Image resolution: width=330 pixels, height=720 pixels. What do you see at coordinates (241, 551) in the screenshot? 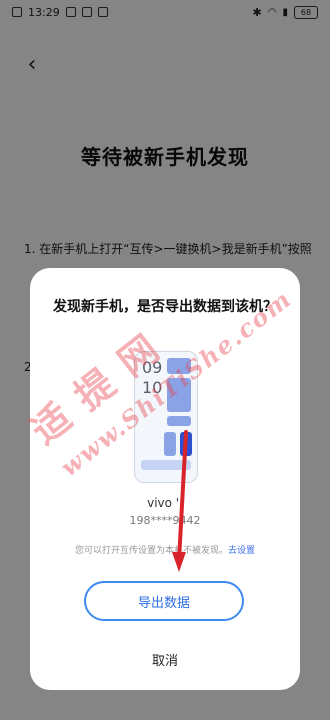
I see `settings-link: 去设置` at bounding box center [241, 551].